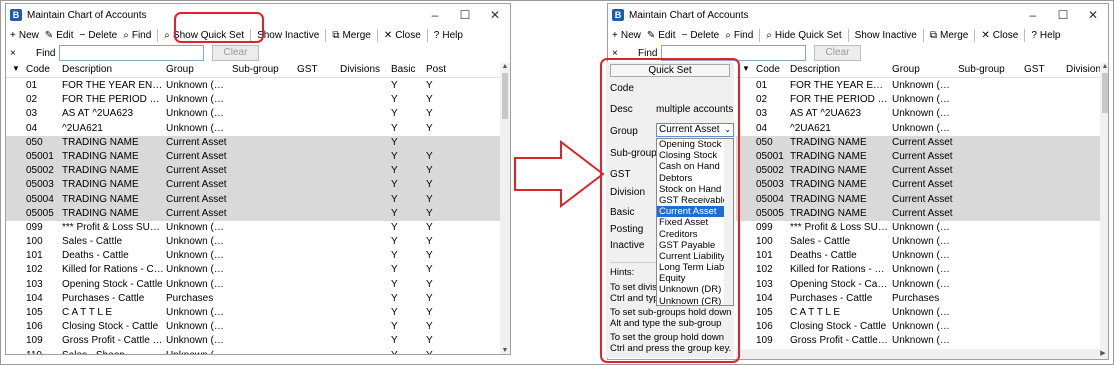  Describe the element at coordinates (803, 35) in the screenshot. I see `hide-quick-set-button: ⌕ Hide Quick Set` at that location.